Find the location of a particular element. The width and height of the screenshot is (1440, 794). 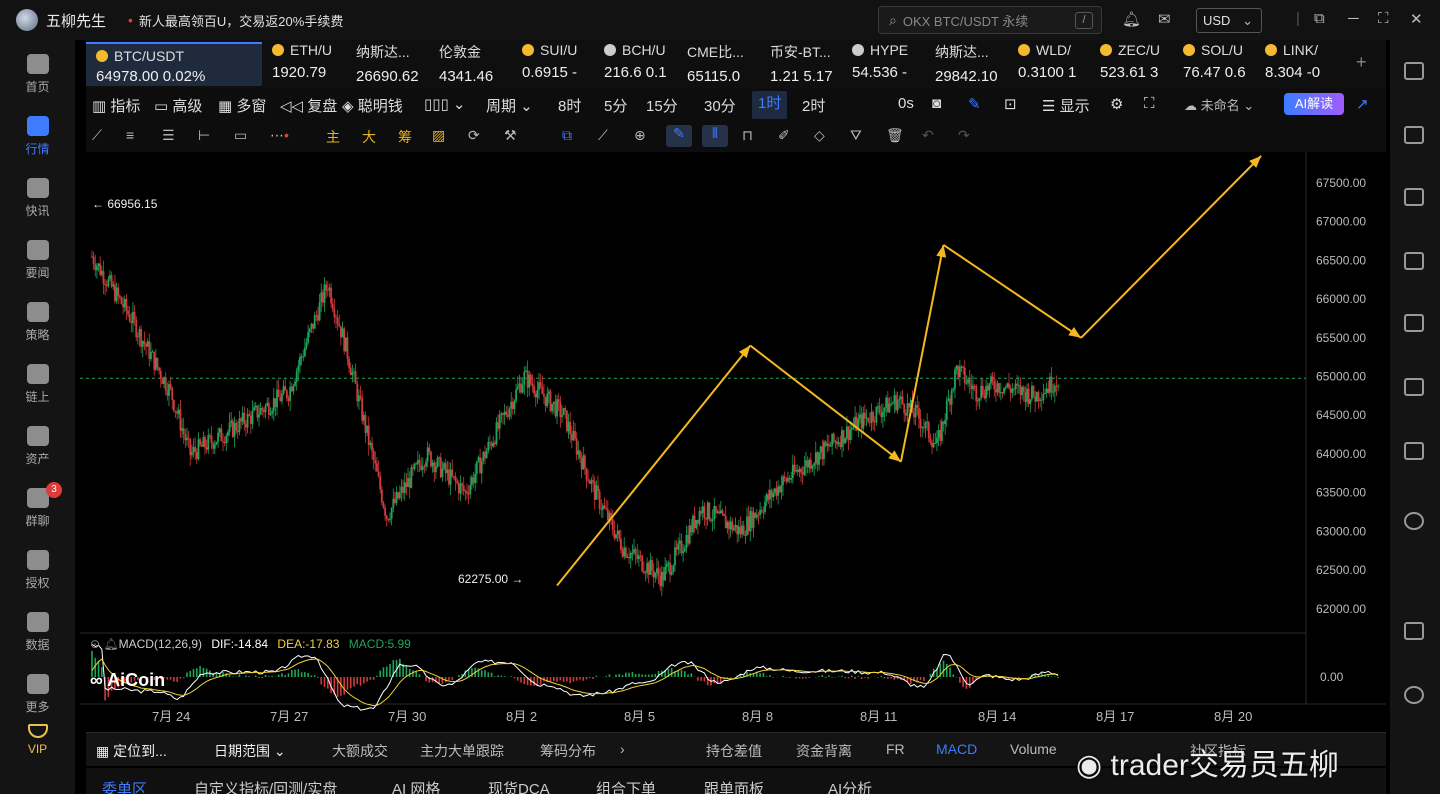

tab-chip-distribution: 筹码分布 is located at coordinates (568, 751).